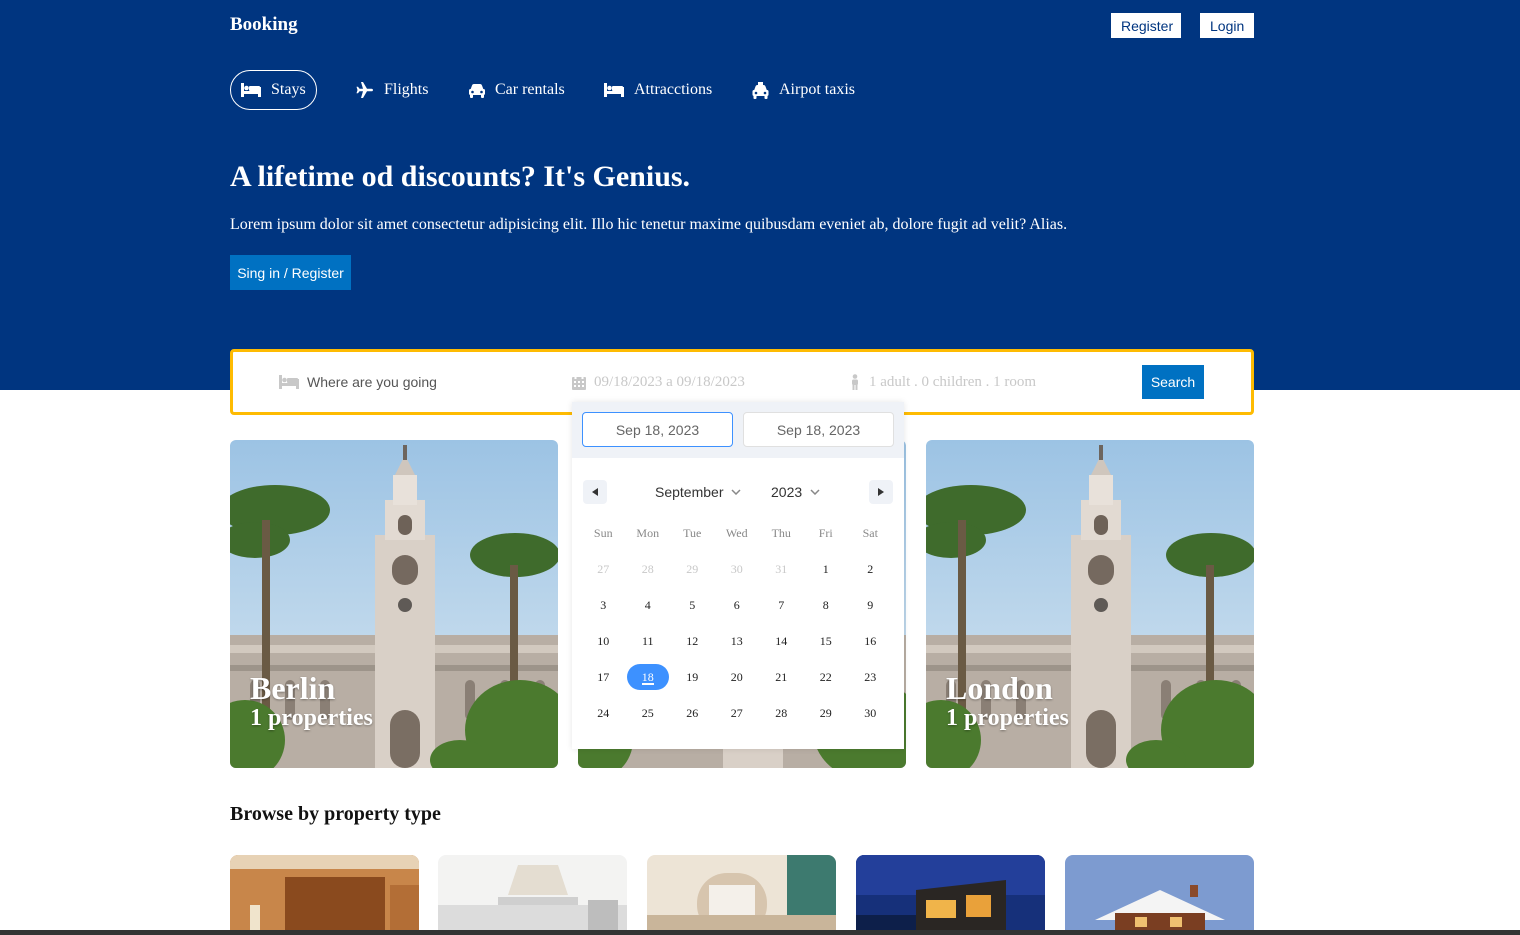 This screenshot has width=1520, height=935. What do you see at coordinates (603, 605) in the screenshot?
I see `calendar-day: 3` at bounding box center [603, 605].